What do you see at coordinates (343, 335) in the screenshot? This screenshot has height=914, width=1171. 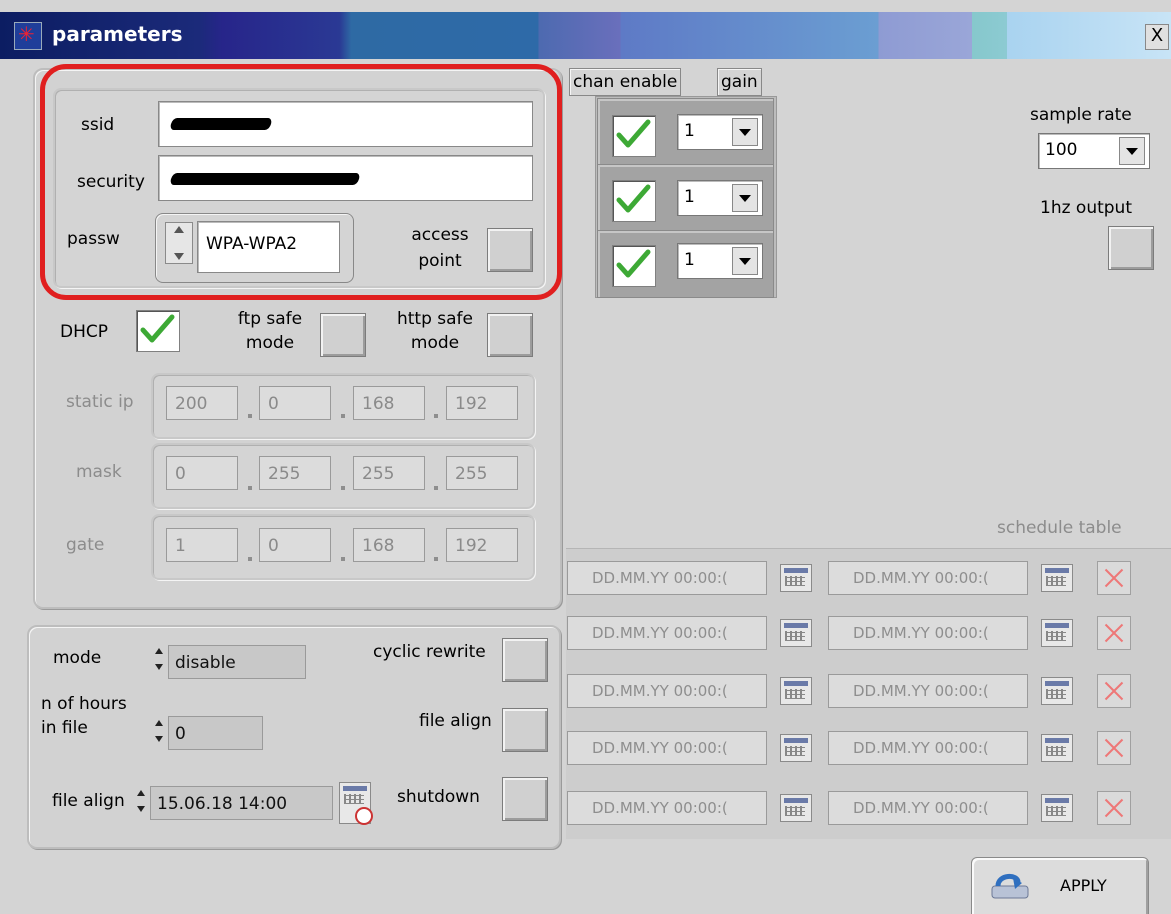 I see `ftp-safe-mode-toggle` at bounding box center [343, 335].